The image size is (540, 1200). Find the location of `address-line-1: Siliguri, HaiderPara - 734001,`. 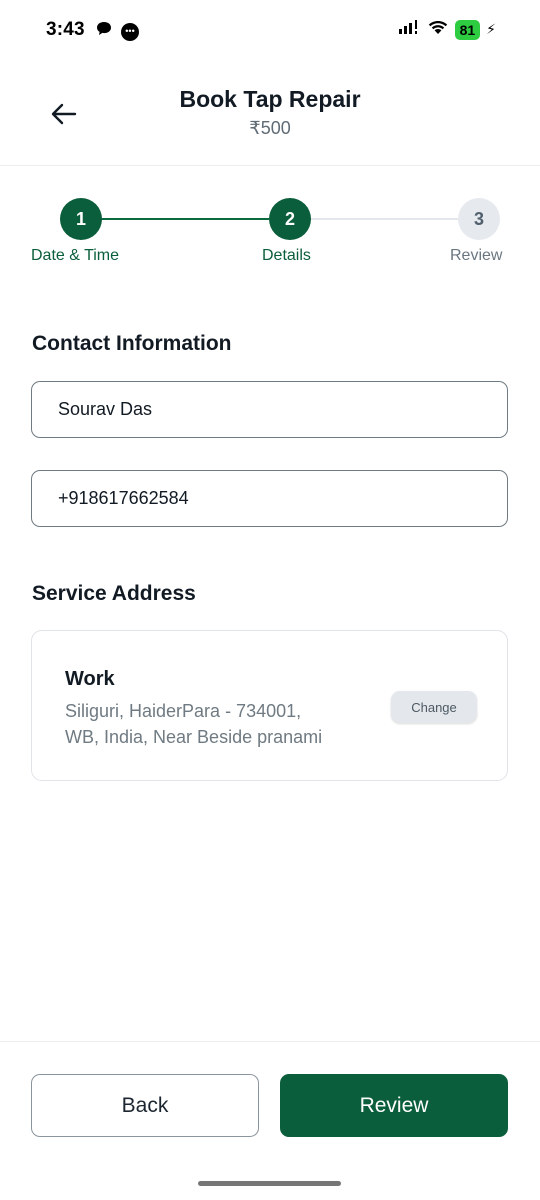

address-line-1: Siliguri, HaiderPara - 734001, is located at coordinates (183, 711).